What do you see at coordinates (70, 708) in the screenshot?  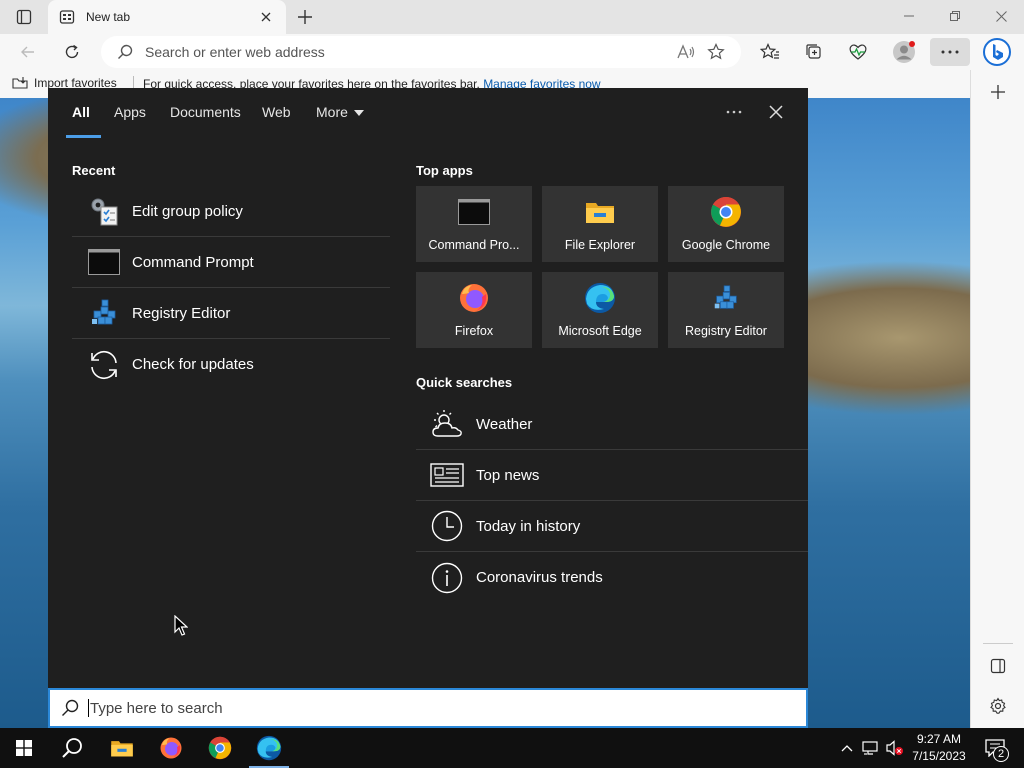 I see `search-icon` at bounding box center [70, 708].